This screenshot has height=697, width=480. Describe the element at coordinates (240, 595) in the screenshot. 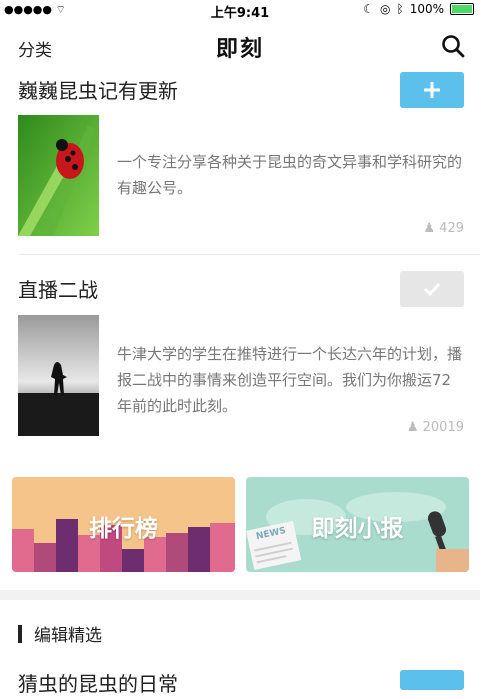

I see `section-spacer` at that location.